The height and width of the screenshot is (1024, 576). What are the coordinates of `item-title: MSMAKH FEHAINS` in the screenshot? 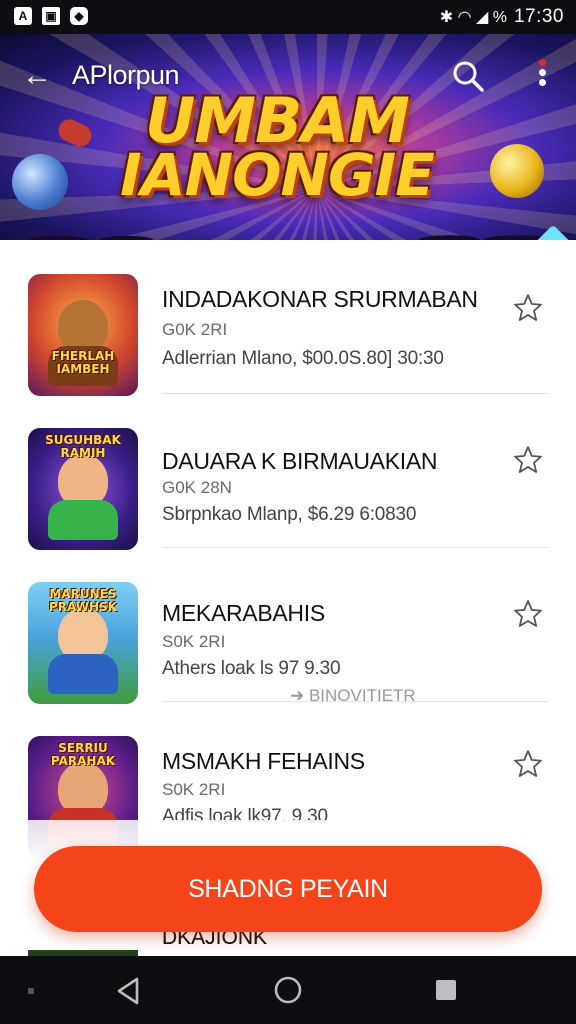 It's located at (263, 761).